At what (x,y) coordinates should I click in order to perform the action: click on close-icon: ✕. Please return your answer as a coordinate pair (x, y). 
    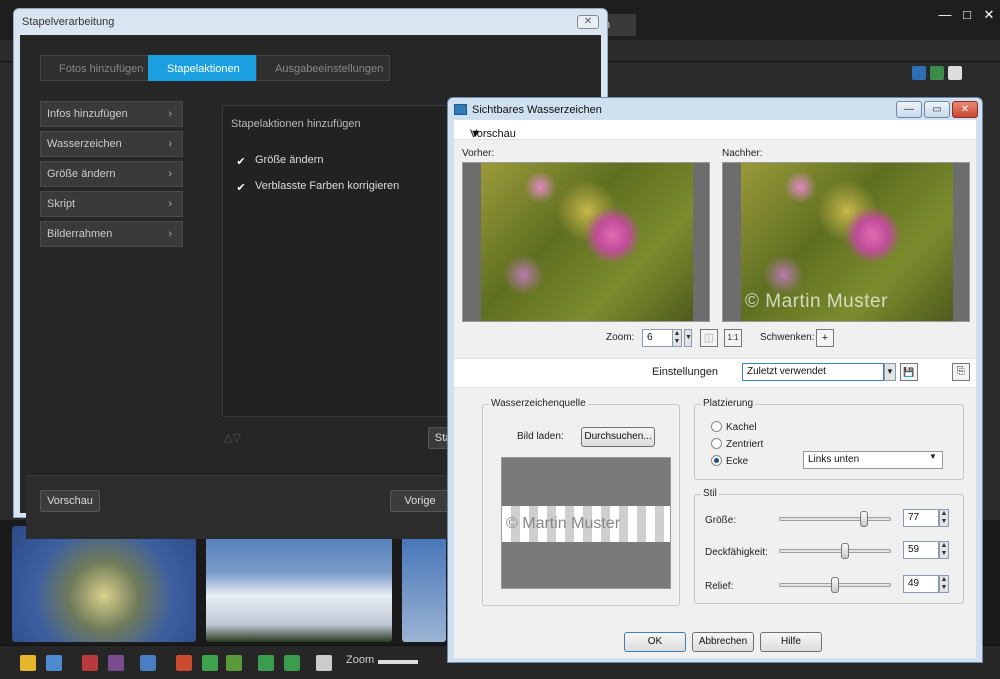
    Looking at the image, I should click on (989, 15).